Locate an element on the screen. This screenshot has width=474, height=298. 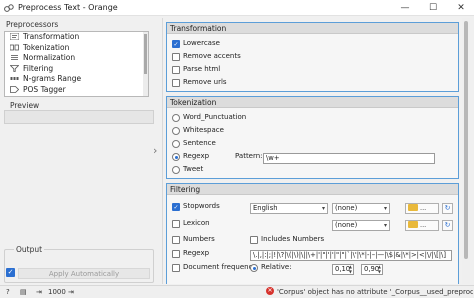
normalization-icon is located at coordinates (14, 57).